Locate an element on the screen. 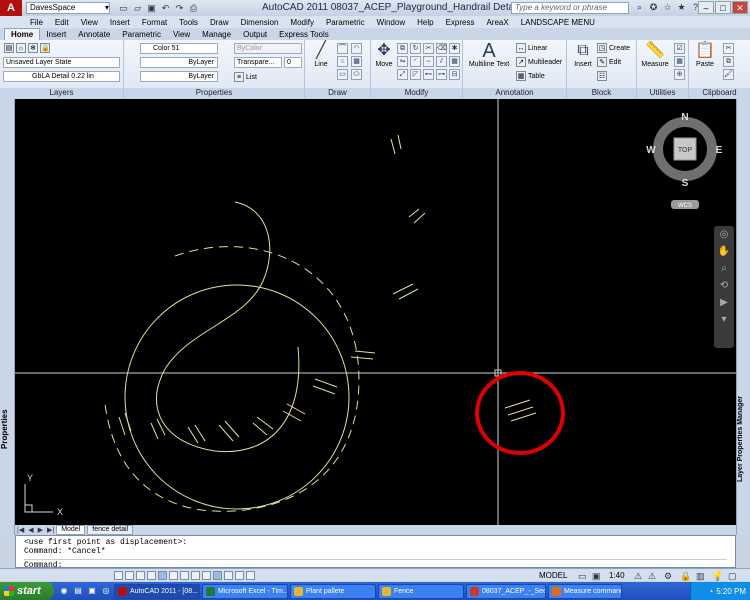  menu-window: Window is located at coordinates (391, 22).